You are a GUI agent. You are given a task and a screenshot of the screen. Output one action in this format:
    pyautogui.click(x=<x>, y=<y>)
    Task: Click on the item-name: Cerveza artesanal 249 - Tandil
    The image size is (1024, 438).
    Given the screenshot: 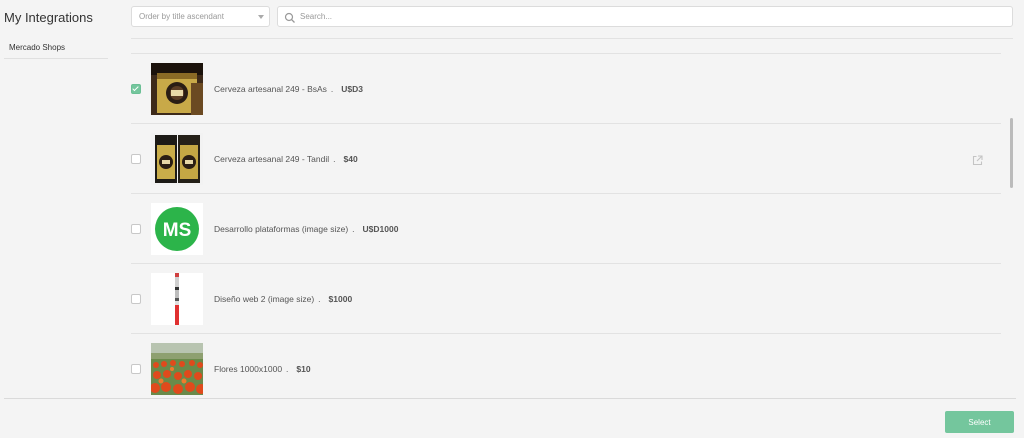 What is the action you would take?
    pyautogui.click(x=272, y=159)
    